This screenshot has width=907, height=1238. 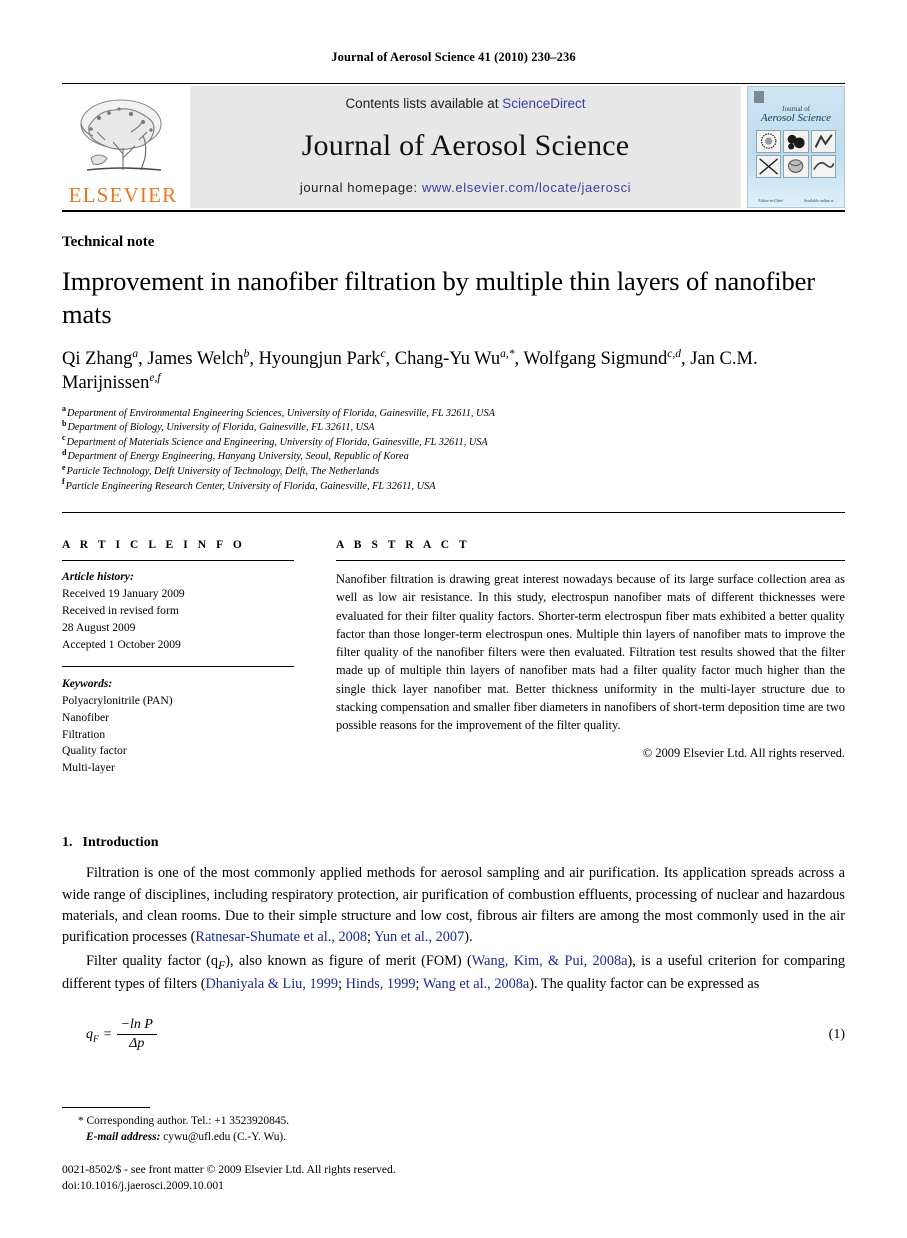 I want to click on cover-foot-left: Editor-in-Chief, so click(x=770, y=200).